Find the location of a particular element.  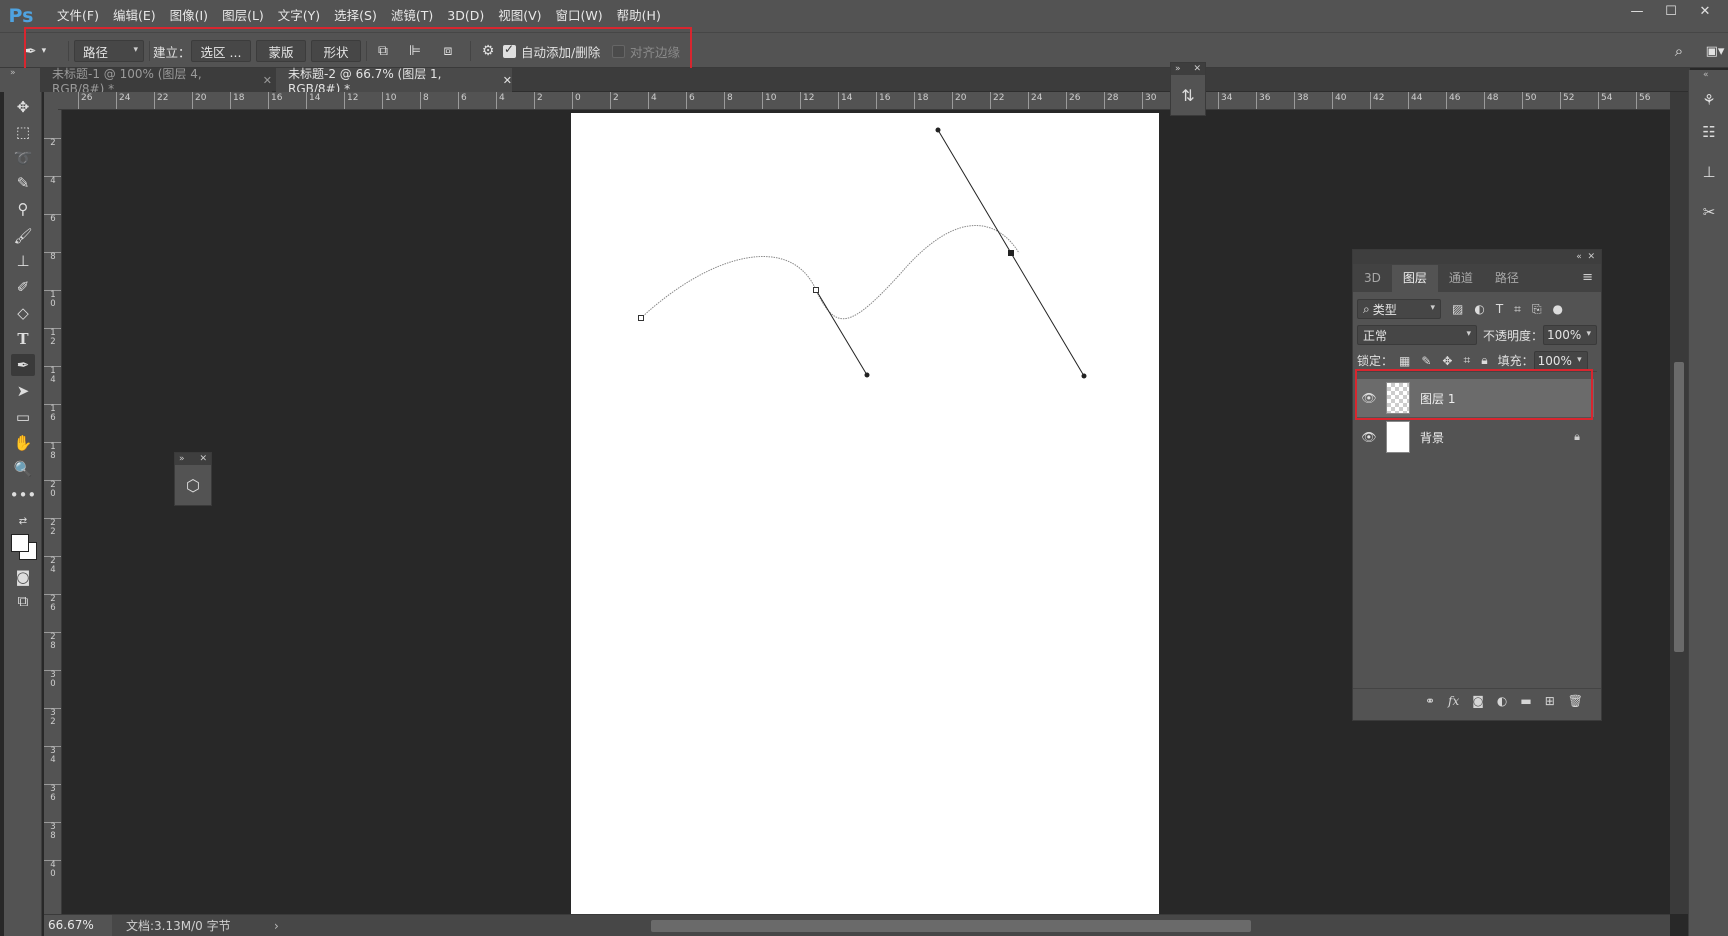

layer-row-layer1: 👁︎ 图层 1 is located at coordinates (1475, 398).